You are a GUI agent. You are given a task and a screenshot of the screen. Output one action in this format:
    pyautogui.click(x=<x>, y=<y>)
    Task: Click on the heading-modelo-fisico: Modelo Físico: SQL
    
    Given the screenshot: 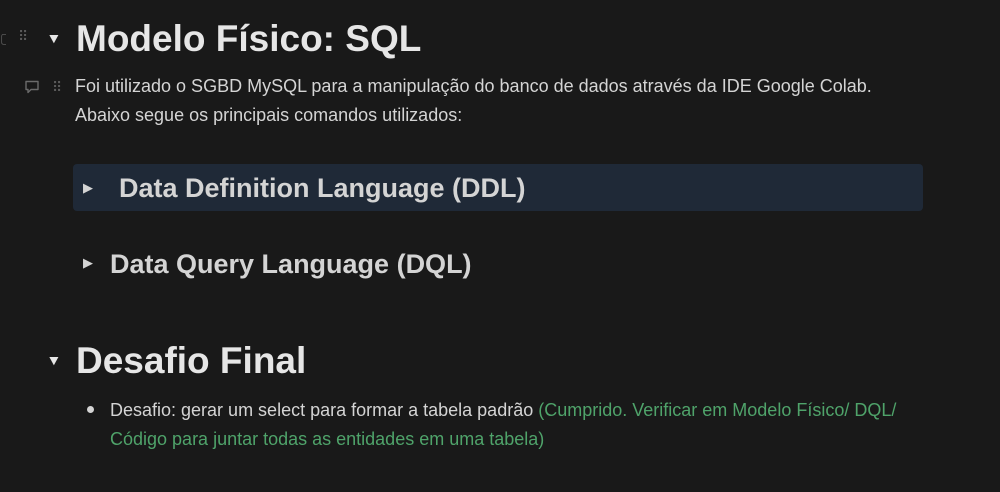 What is the action you would take?
    pyautogui.click(x=249, y=38)
    